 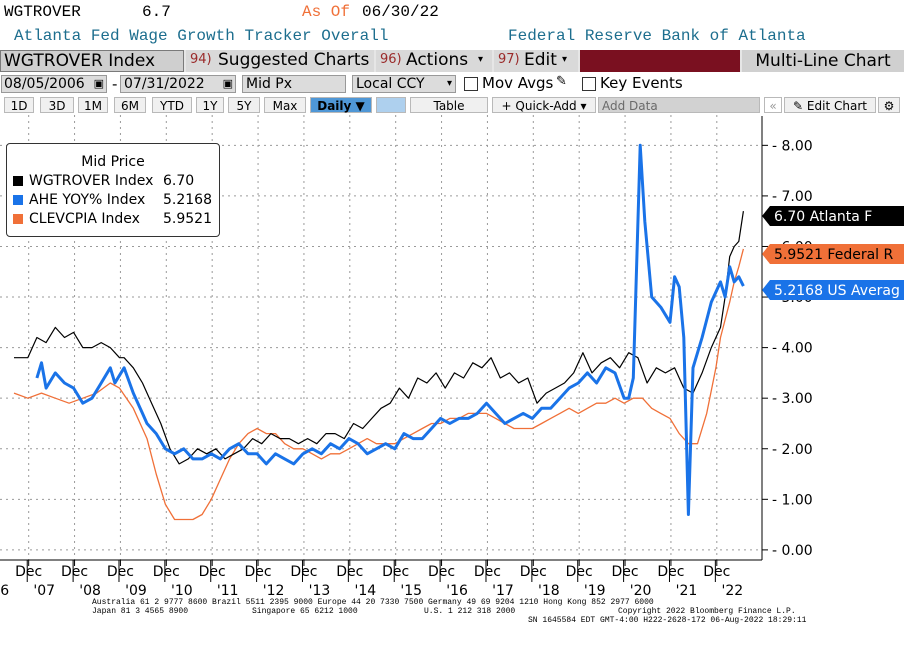 I want to click on footer-singapore: Singapore 65 6212 1000, so click(x=305, y=611).